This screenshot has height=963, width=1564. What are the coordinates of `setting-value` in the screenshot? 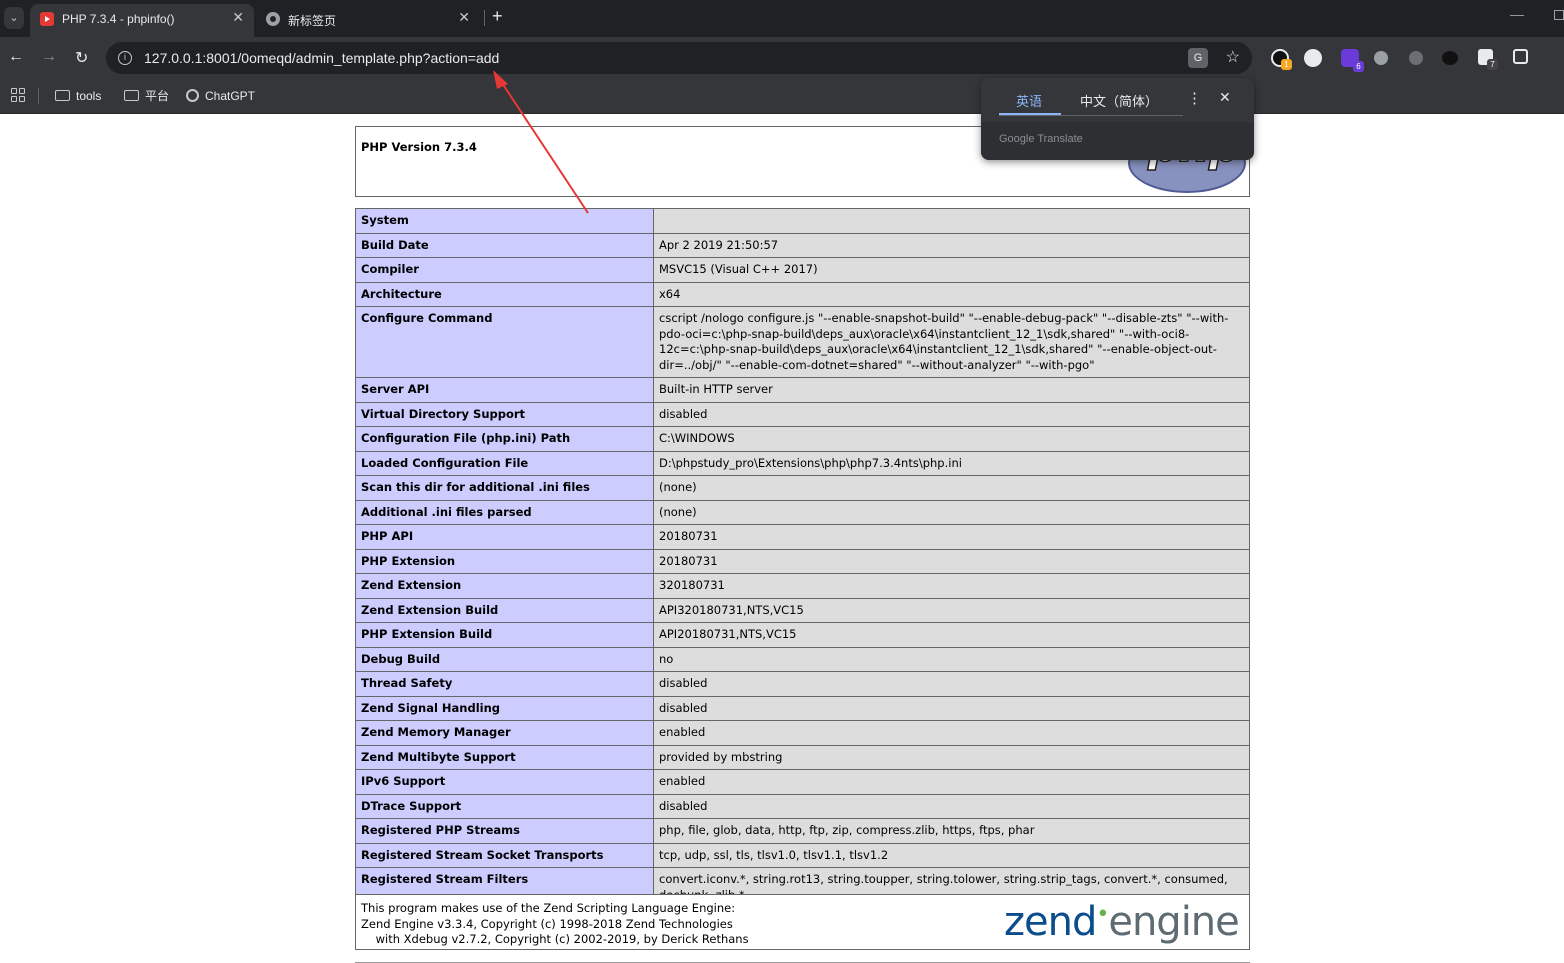 It's located at (951, 221).